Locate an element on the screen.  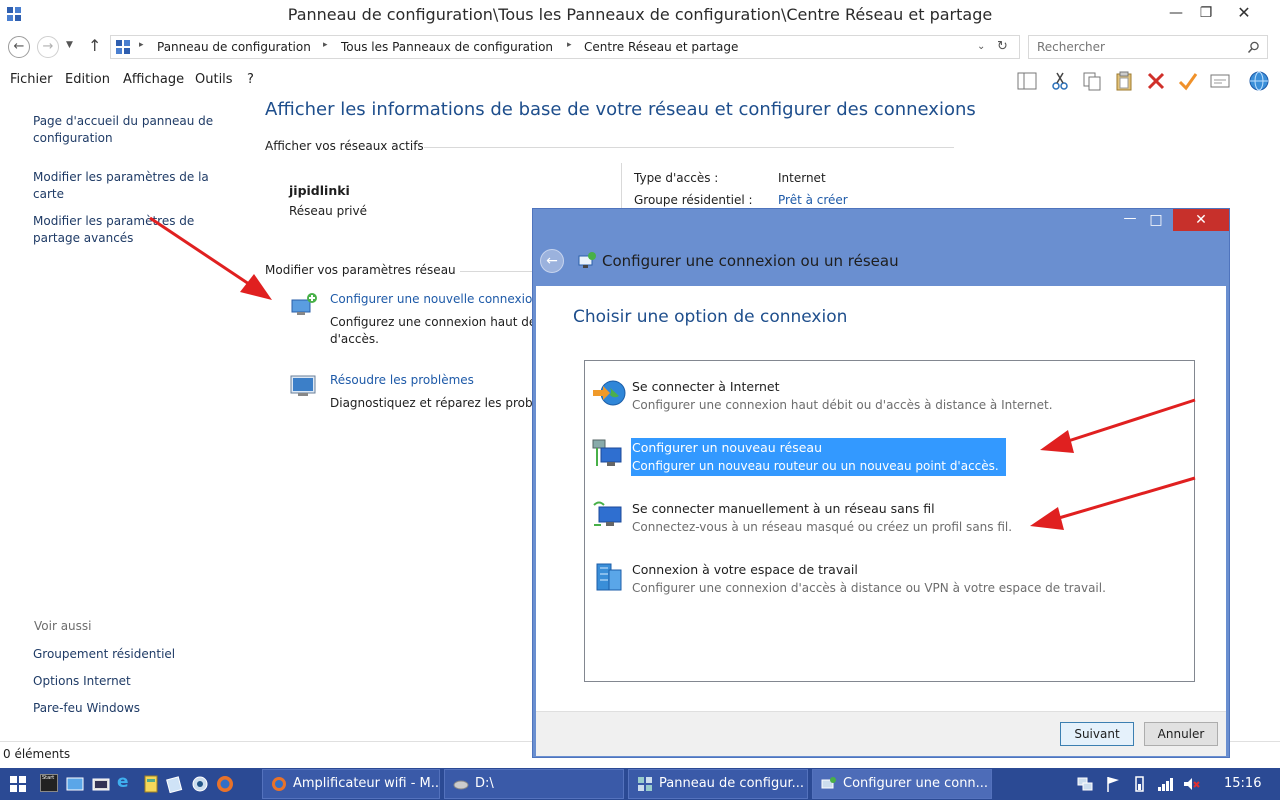
windows-start-icon is located at coordinates (18, 784).